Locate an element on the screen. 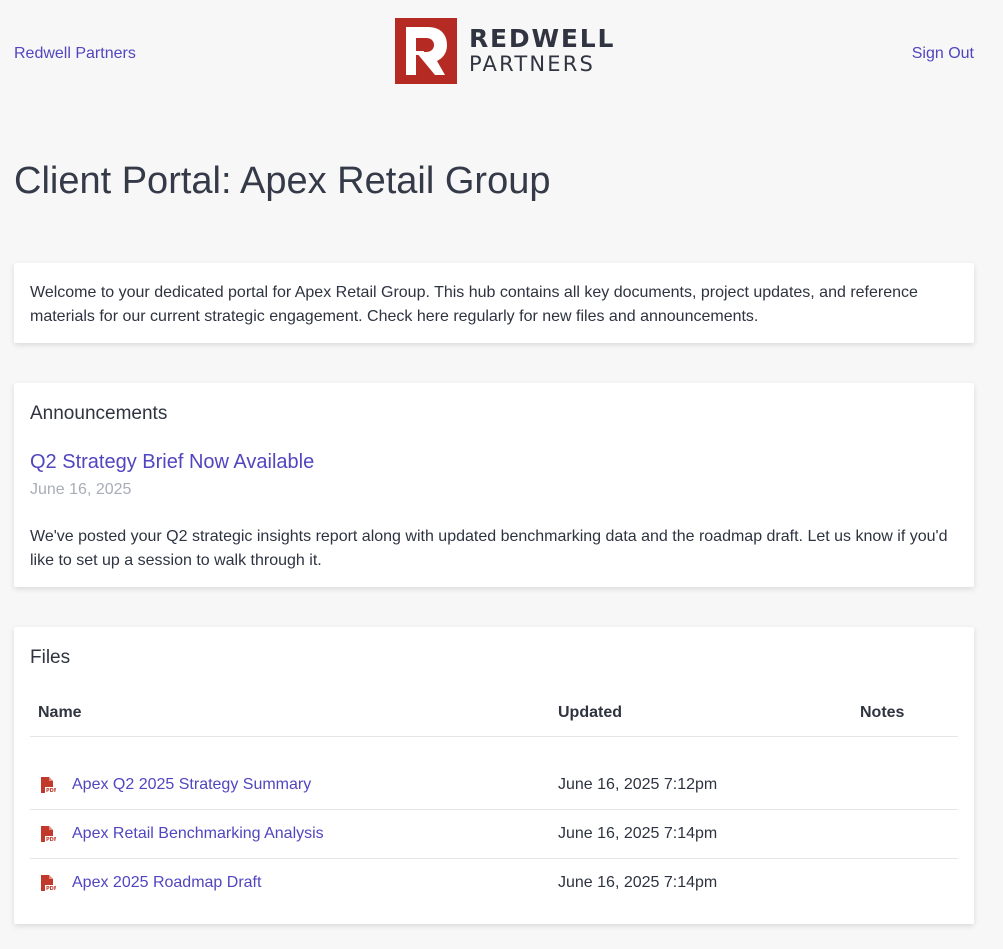 This screenshot has height=949, width=1003. files-heading: Files is located at coordinates (50, 657).